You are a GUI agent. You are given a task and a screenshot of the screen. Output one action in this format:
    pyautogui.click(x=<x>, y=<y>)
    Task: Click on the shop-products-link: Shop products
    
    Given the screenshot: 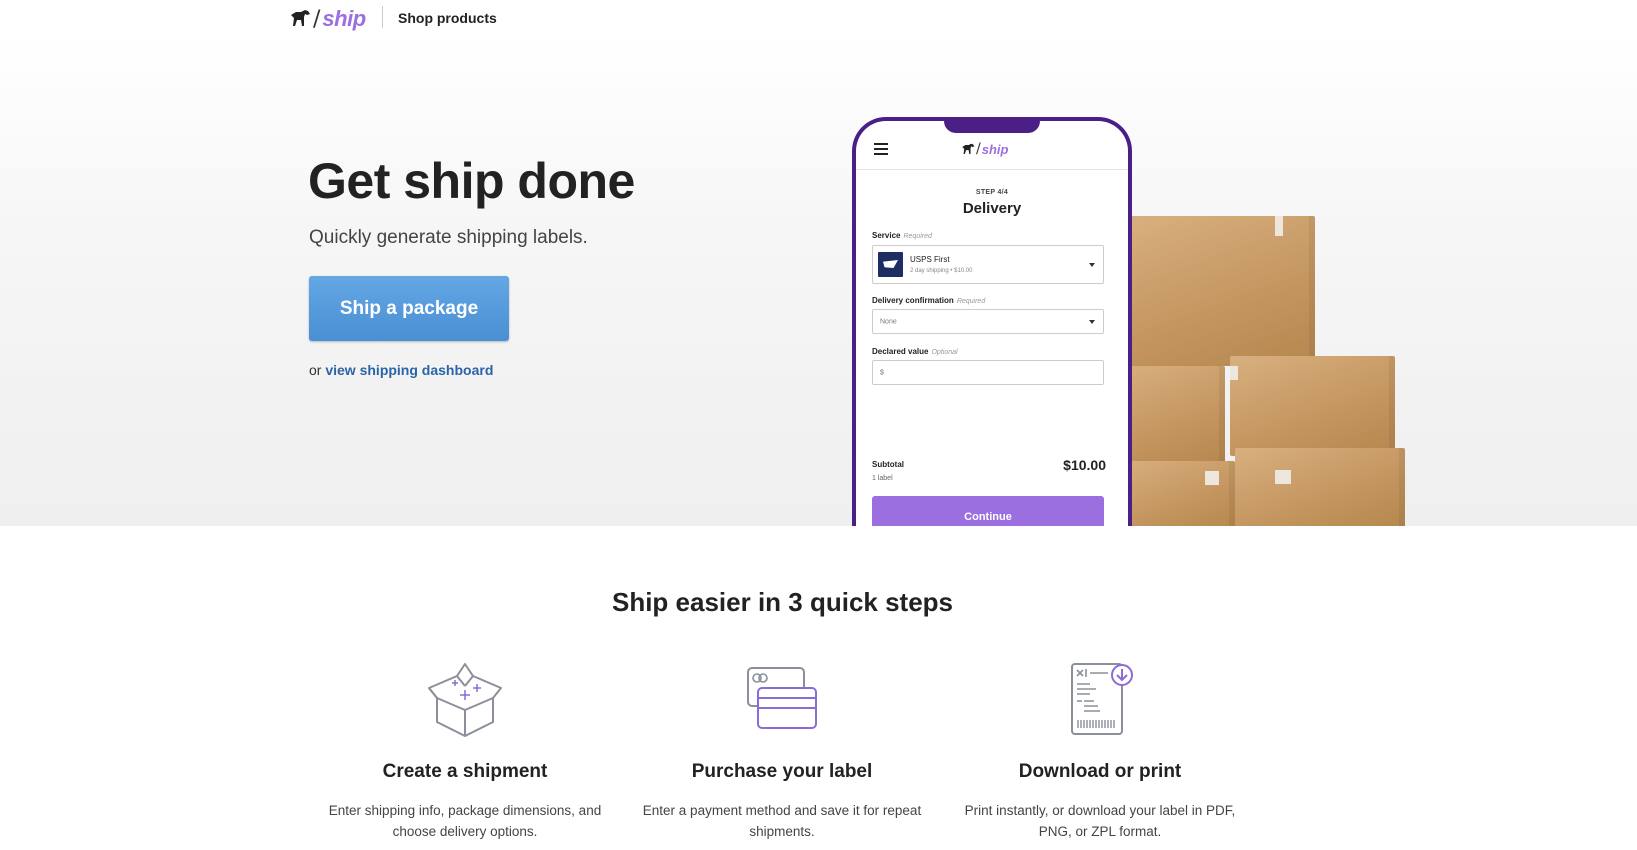 What is the action you would take?
    pyautogui.click(x=447, y=18)
    